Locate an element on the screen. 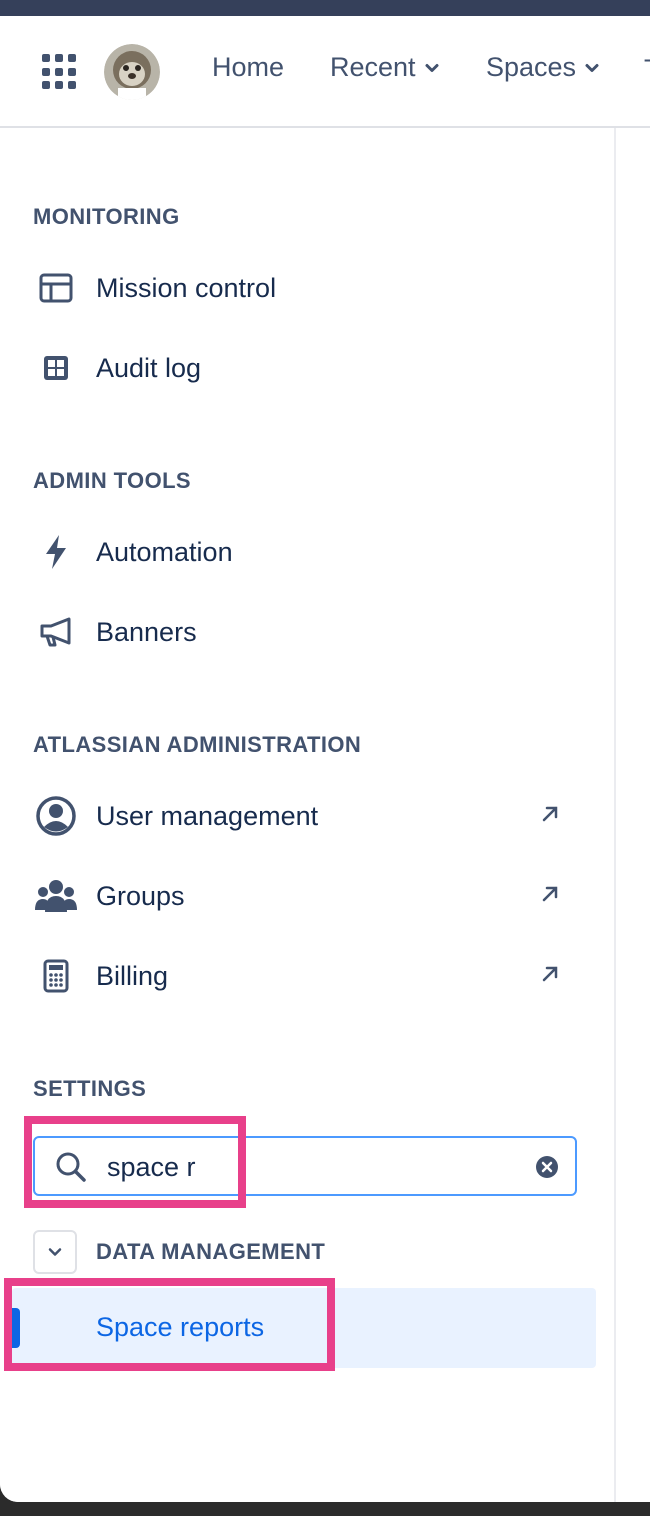 Image resolution: width=650 pixels, height=1516 pixels. sidebar-item-user-management: User management is located at coordinates (300, 816).